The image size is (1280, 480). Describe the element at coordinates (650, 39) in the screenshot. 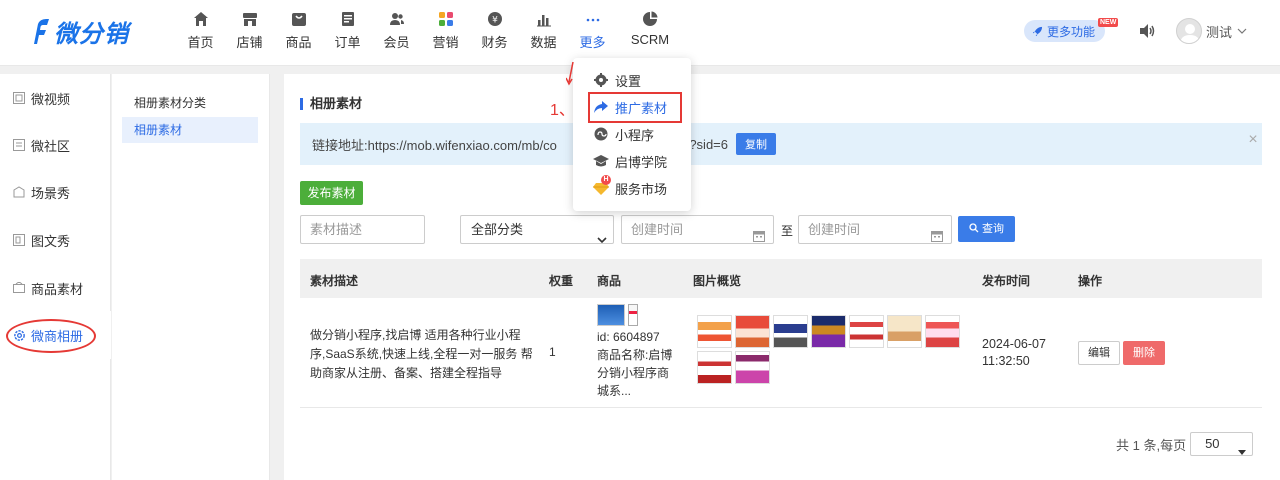

I see `nav-label: SCRM` at that location.